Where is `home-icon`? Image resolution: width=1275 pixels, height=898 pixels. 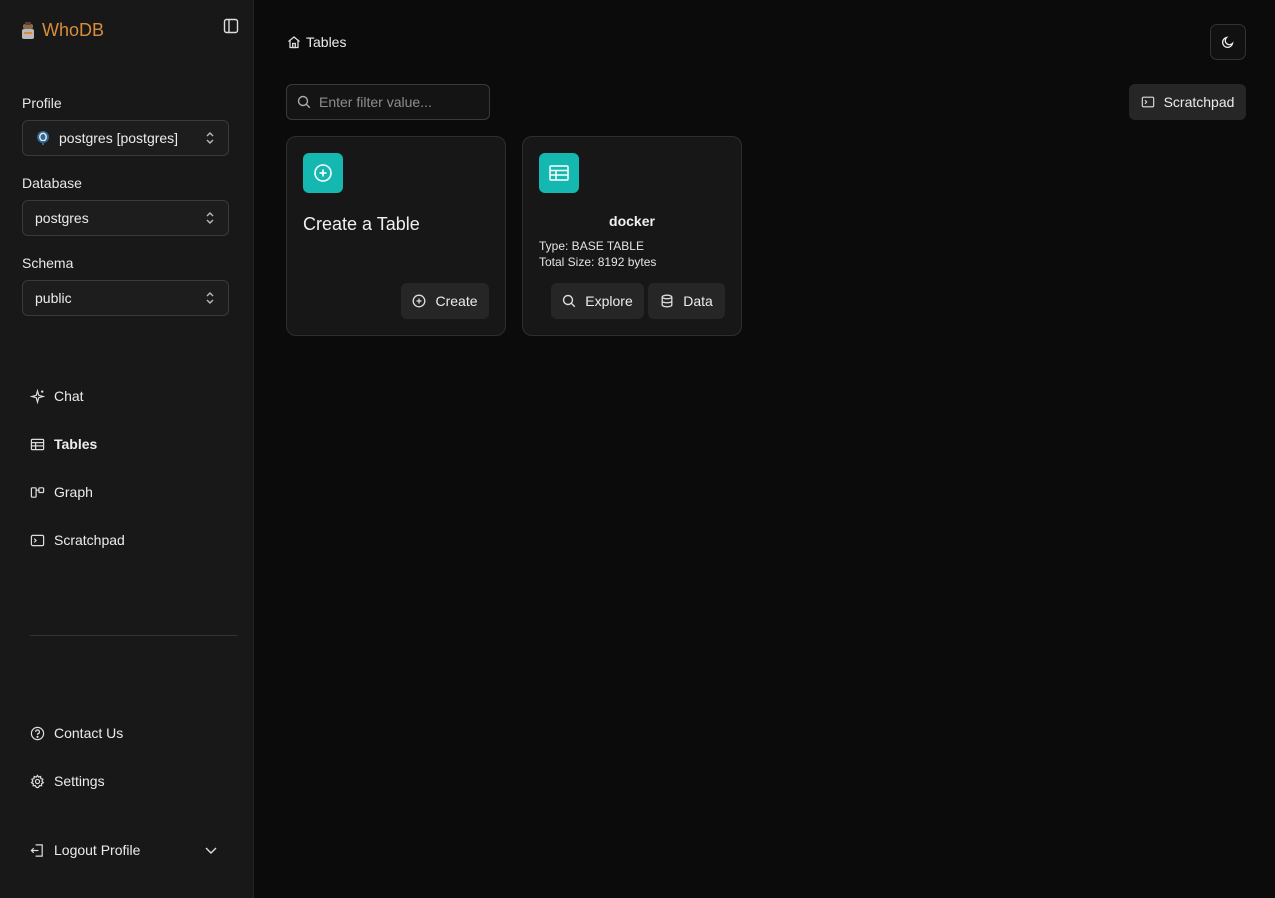 home-icon is located at coordinates (294, 42).